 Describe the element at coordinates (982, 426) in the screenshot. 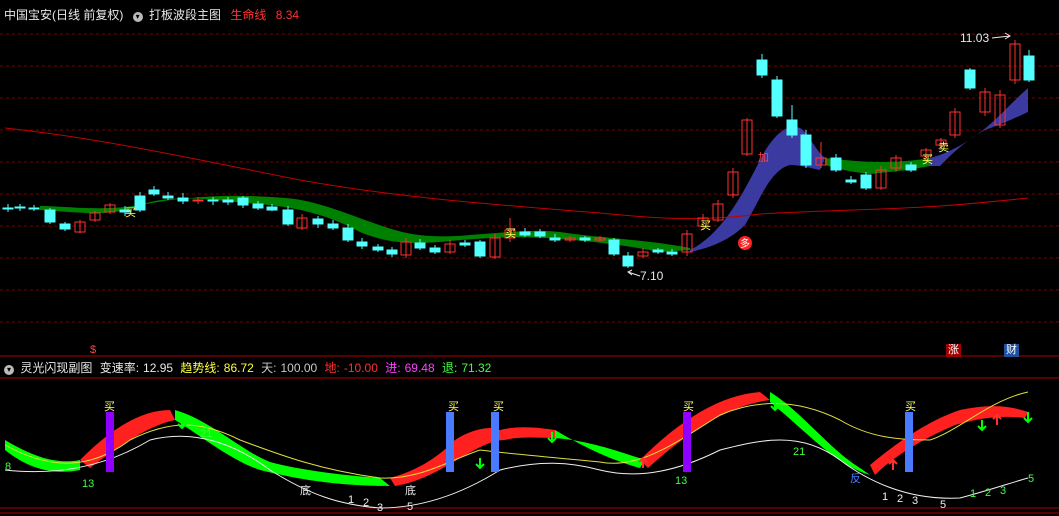

I see `down-arrow-icon` at that location.